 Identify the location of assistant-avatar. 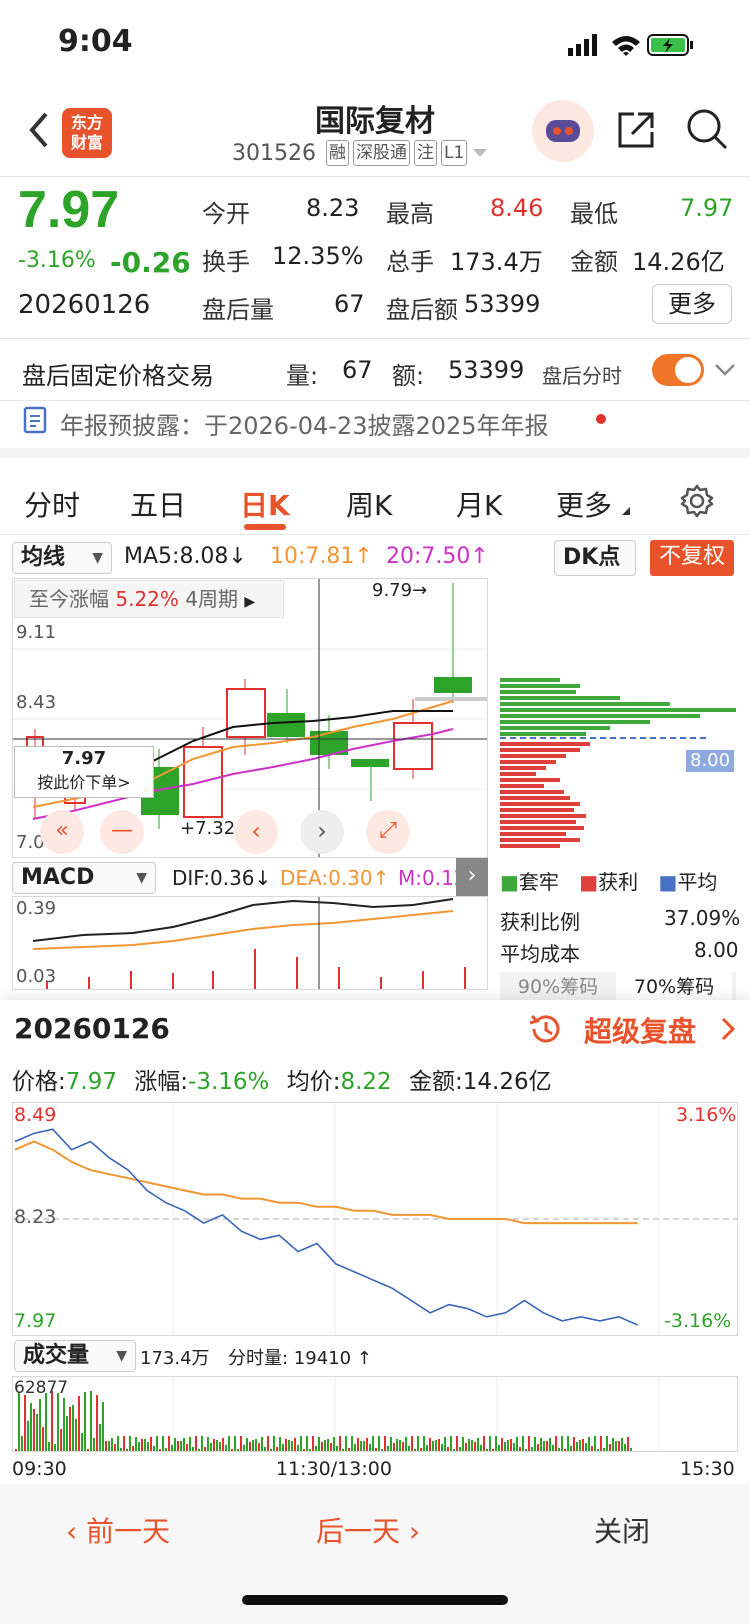
(563, 131).